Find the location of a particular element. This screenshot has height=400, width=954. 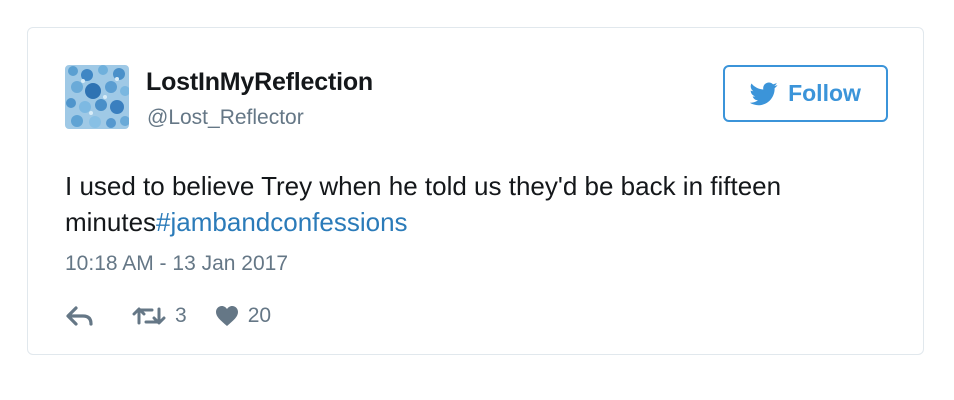

avatar is located at coordinates (97, 97).